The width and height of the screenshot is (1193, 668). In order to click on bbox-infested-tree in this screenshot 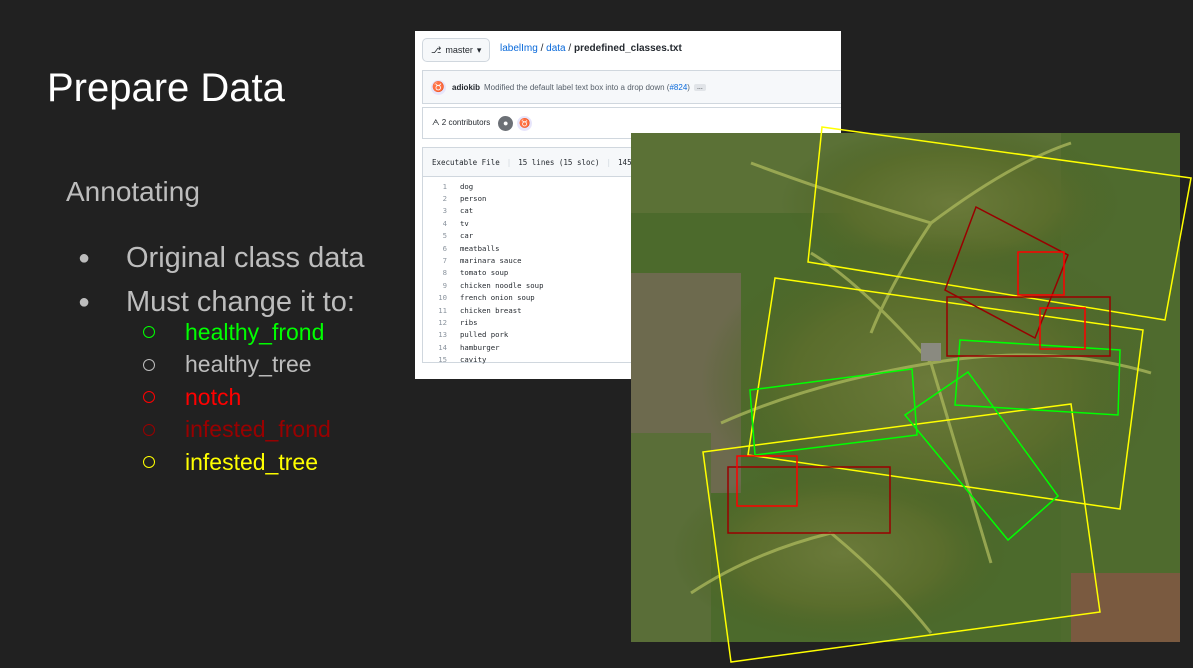, I will do `click(945, 393)`.